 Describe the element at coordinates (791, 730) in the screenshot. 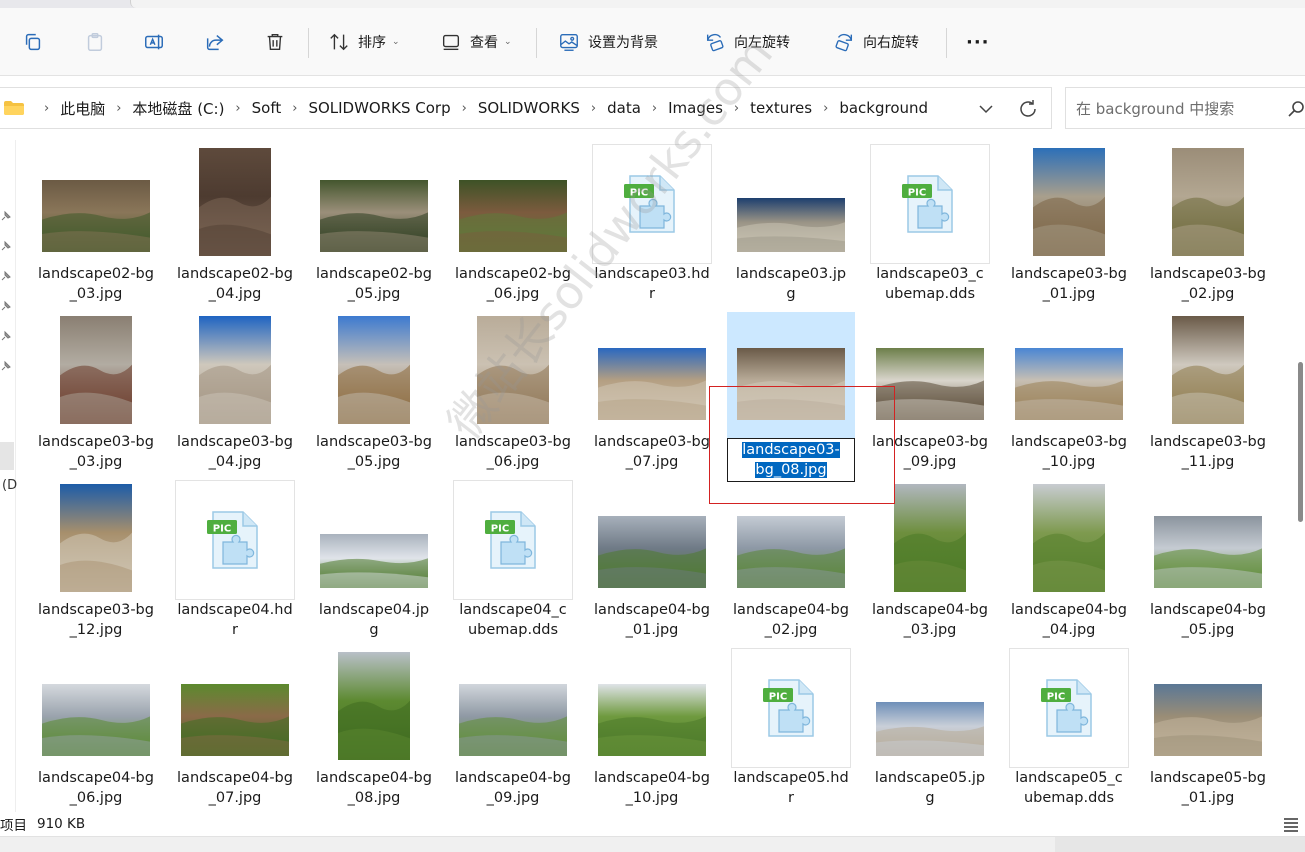

I see `file-item: PIC landscape05.hdr` at that location.